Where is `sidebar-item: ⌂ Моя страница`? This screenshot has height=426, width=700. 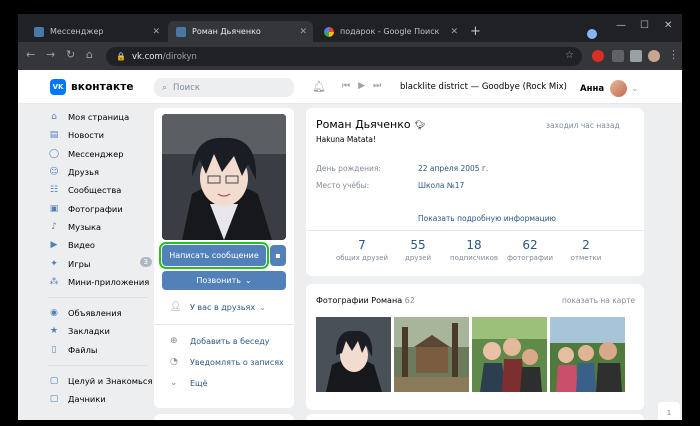 sidebar-item: ⌂ Моя страница is located at coordinates (103, 117).